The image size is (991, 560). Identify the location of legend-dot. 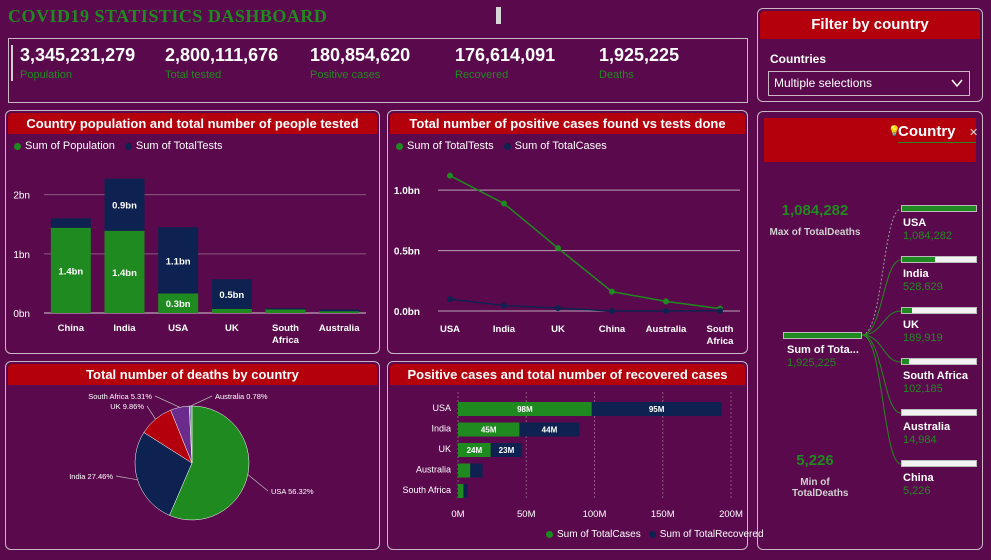
(549, 534).